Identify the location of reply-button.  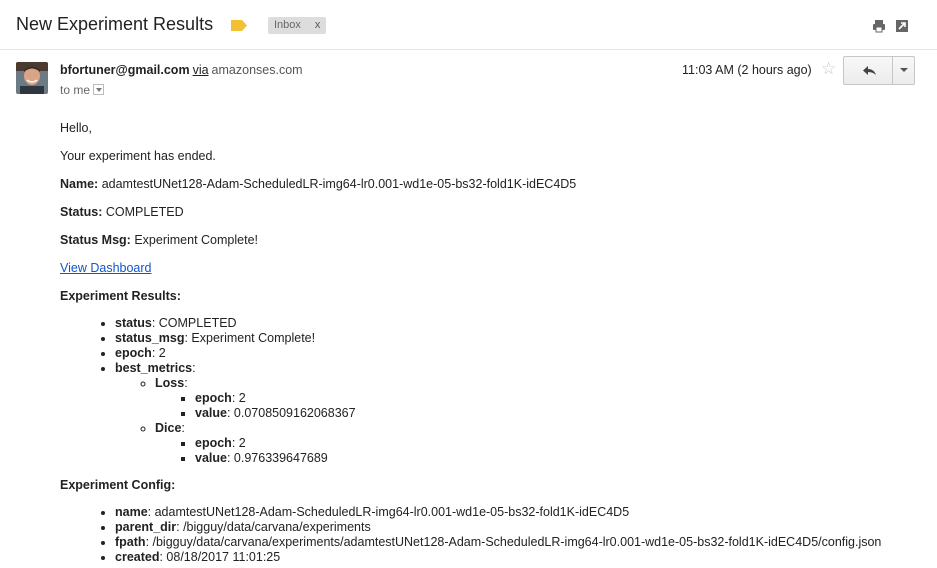
(868, 70).